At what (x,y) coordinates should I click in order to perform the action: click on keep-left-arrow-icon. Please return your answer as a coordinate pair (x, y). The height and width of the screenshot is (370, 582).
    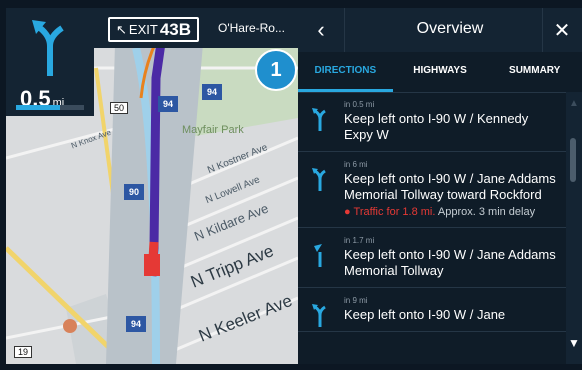
    Looking at the image, I should click on (48, 48).